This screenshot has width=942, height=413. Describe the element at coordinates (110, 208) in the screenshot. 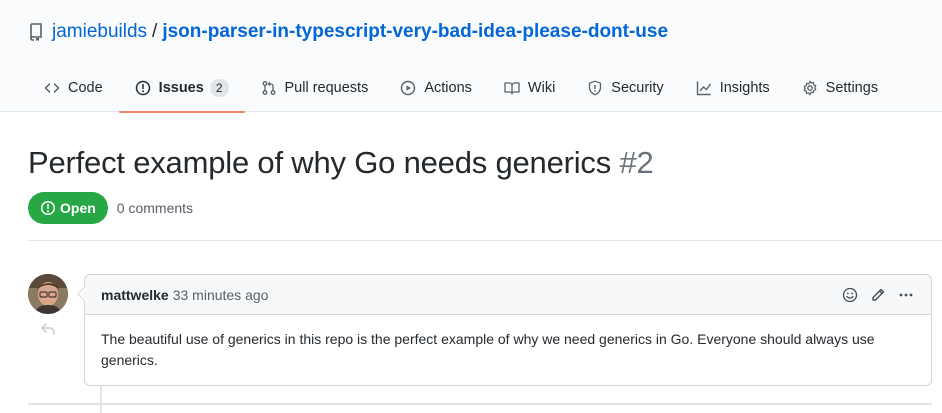

I see `issue-meta: Open 0 comments` at that location.